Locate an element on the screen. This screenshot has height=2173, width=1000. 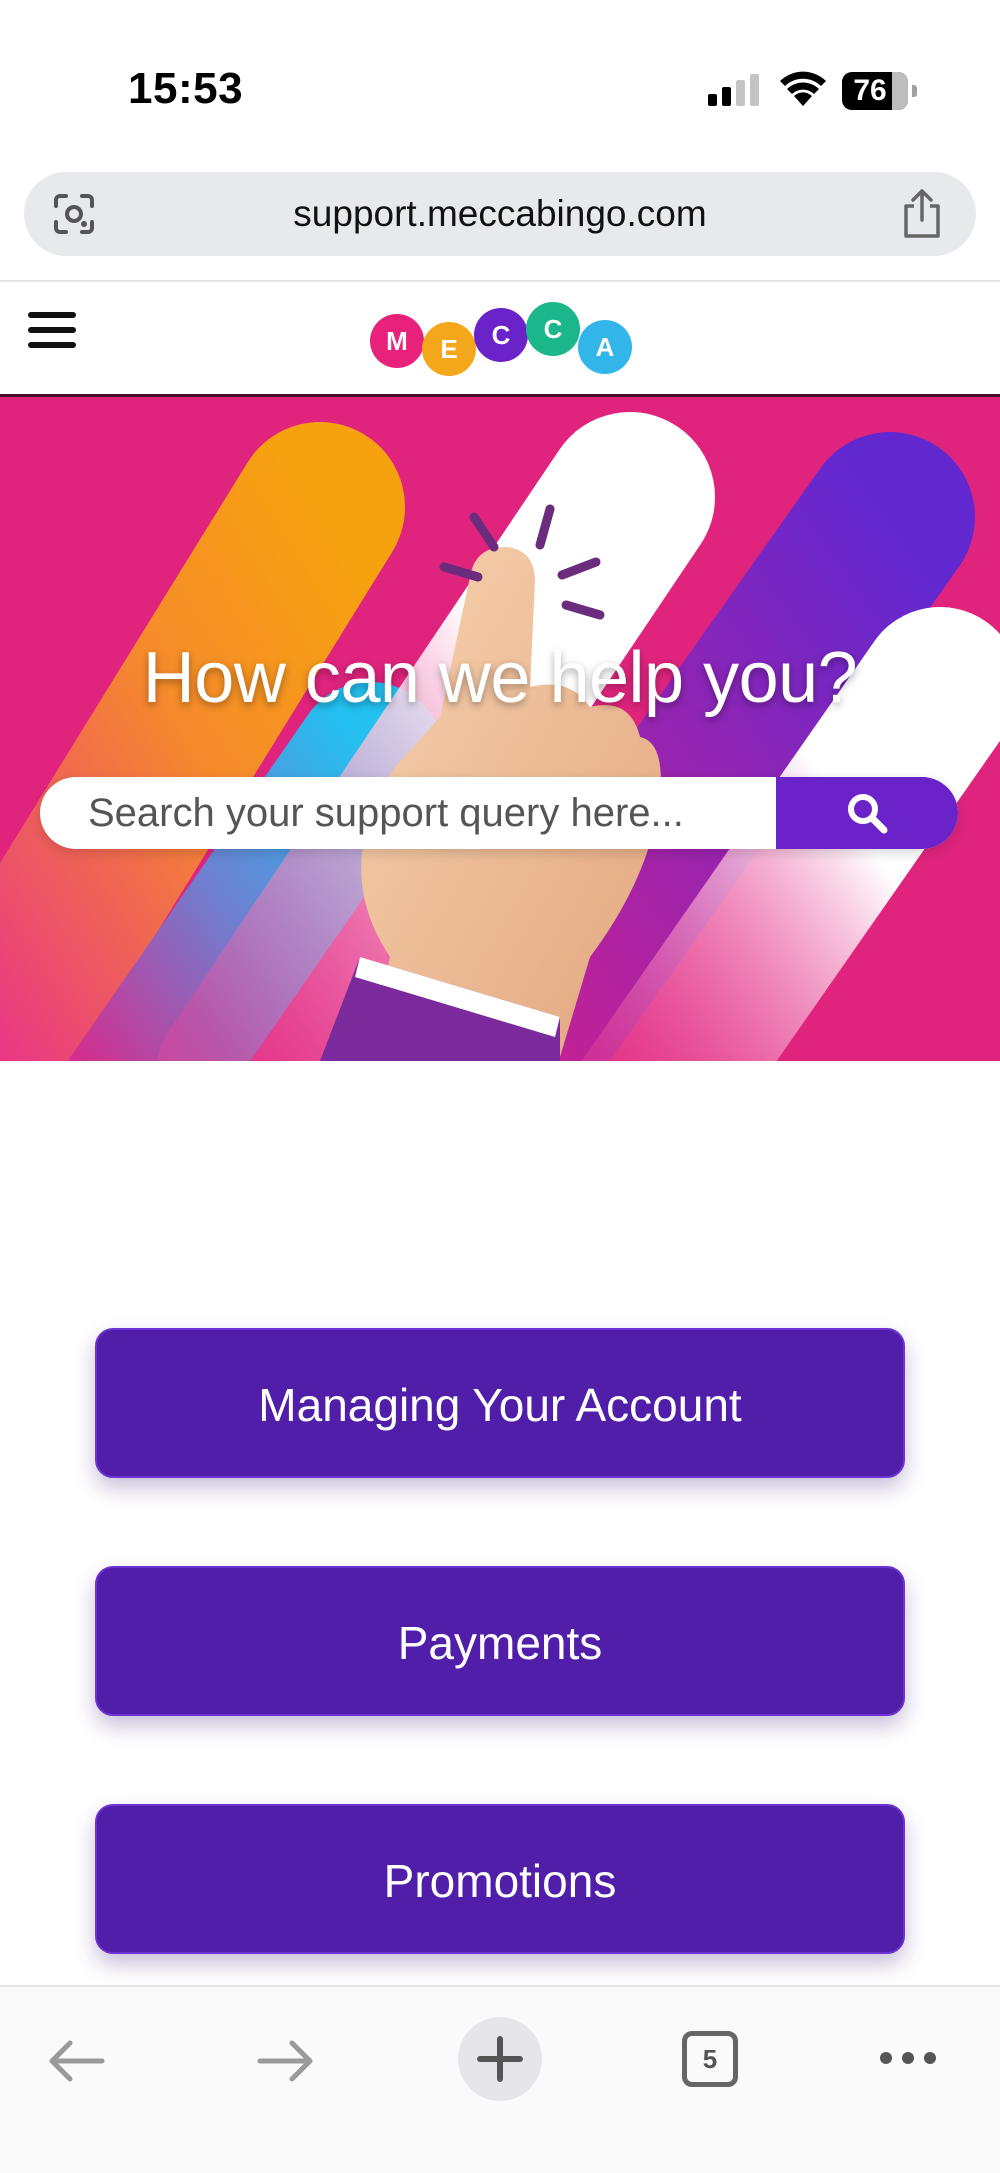
address-bar: support.meccabingo.com is located at coordinates (500, 214).